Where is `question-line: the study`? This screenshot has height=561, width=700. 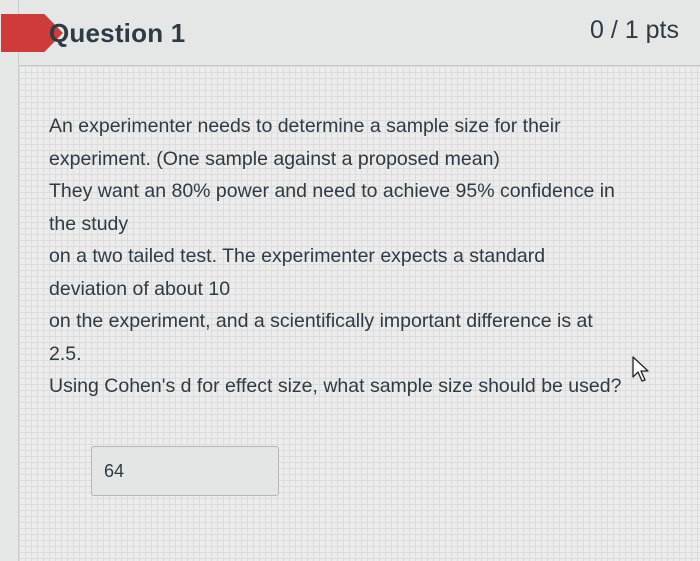
question-line: the study is located at coordinates (89, 223).